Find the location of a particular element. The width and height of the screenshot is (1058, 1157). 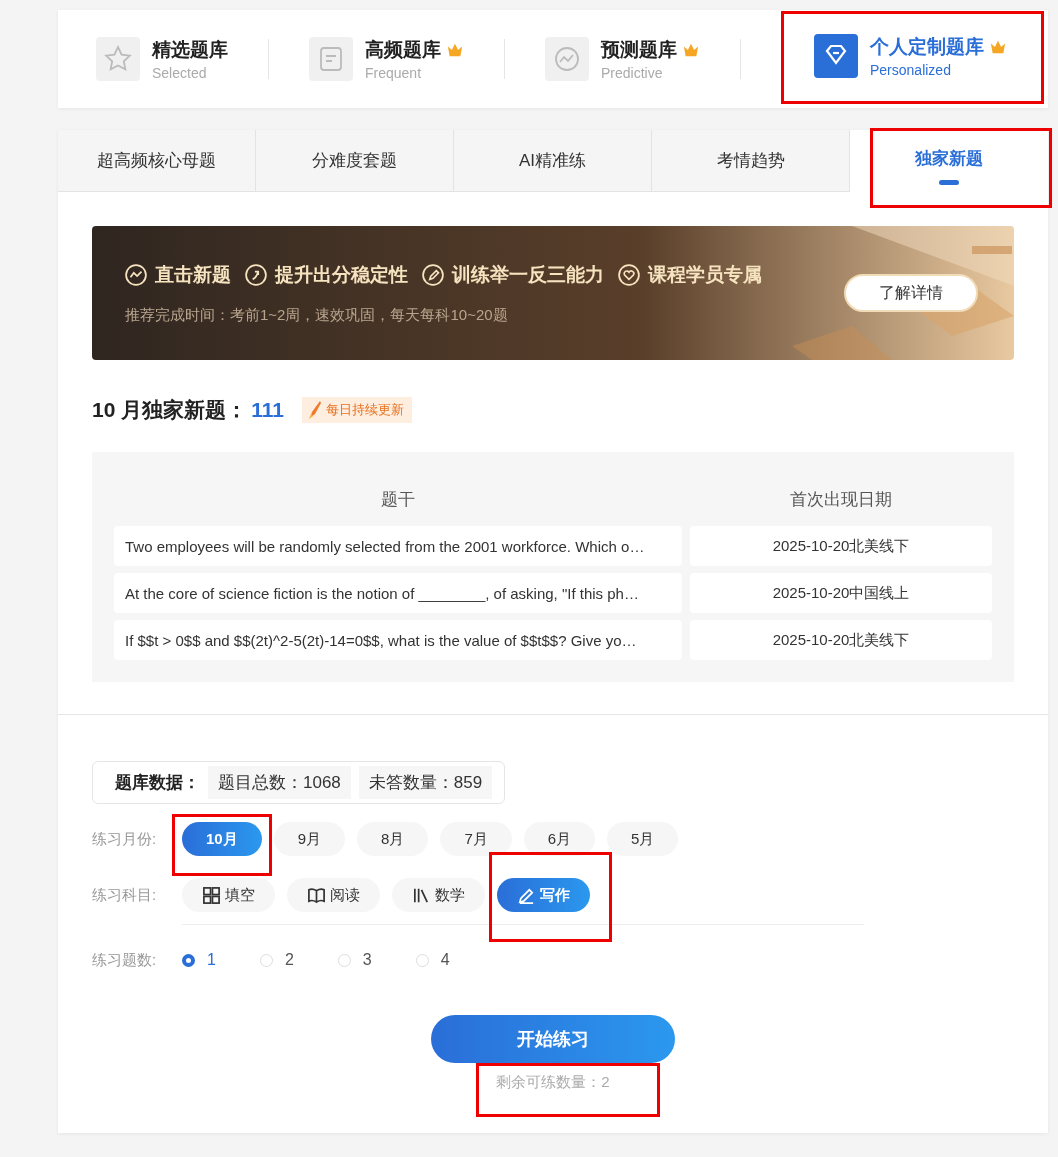

banner-note: 推荐完成时间：考前1~2周，速效巩固，每天每科10~20题 is located at coordinates (317, 315).